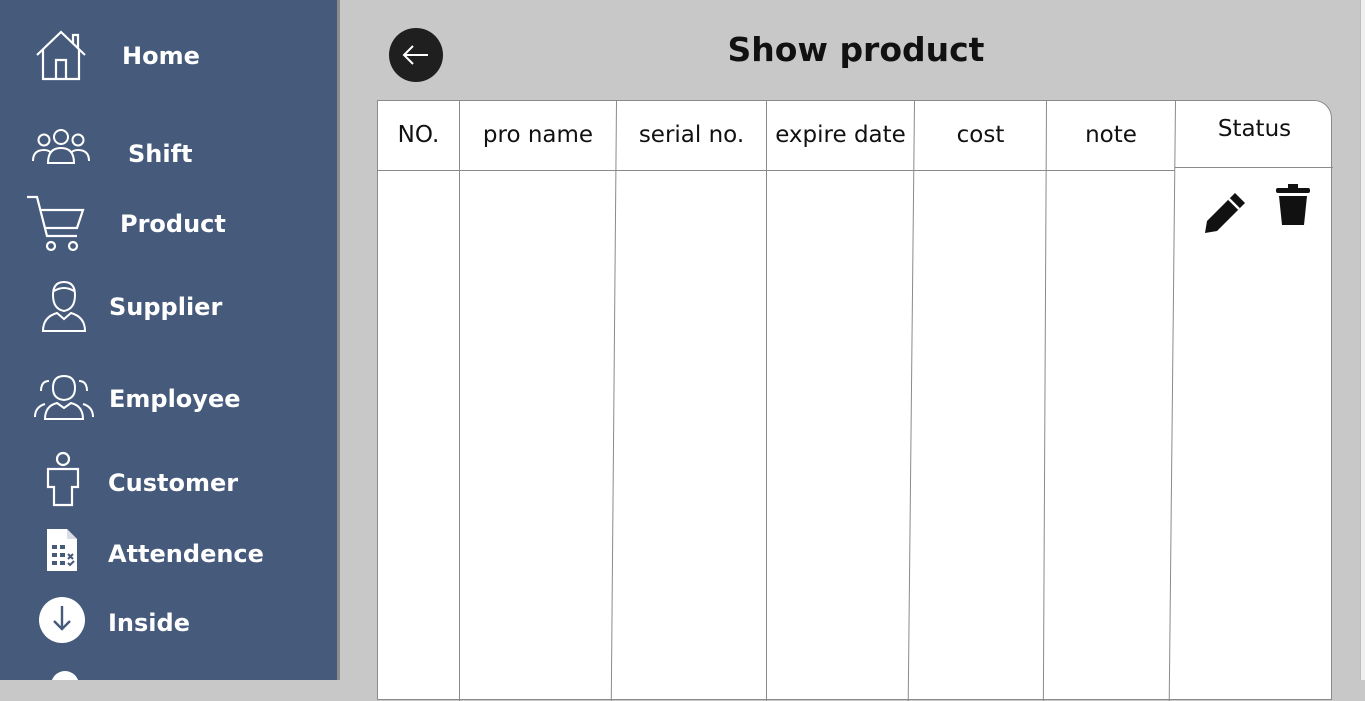  I want to click on sidebar-item-customer: Customer, so click(168, 480).